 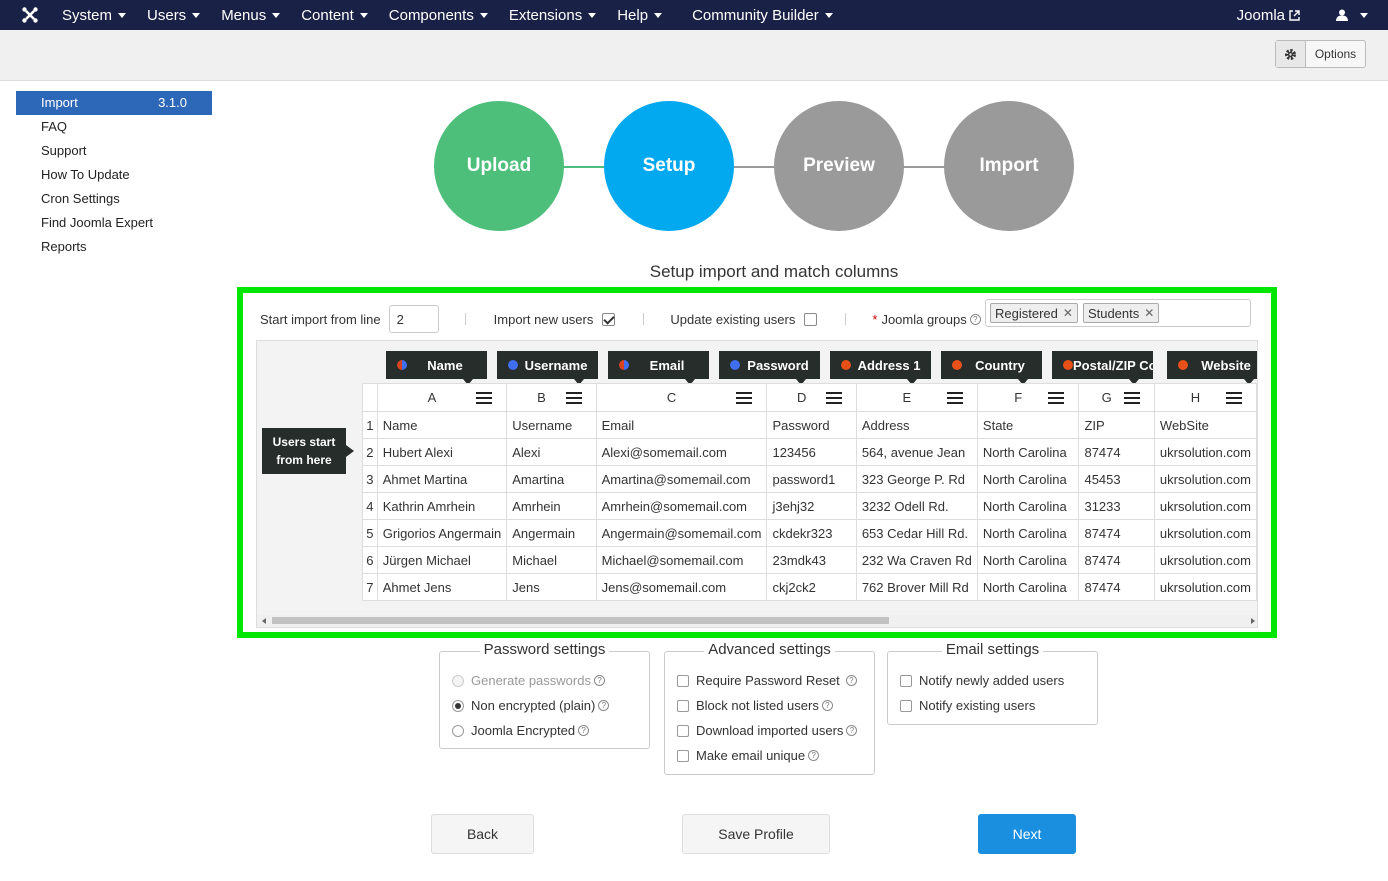 I want to click on scroll-right-icon, so click(x=1253, y=621).